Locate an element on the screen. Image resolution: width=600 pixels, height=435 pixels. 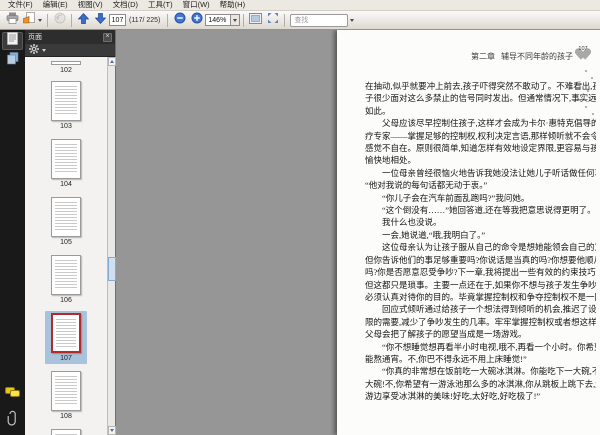
printer-icon is located at coordinates (12, 20).